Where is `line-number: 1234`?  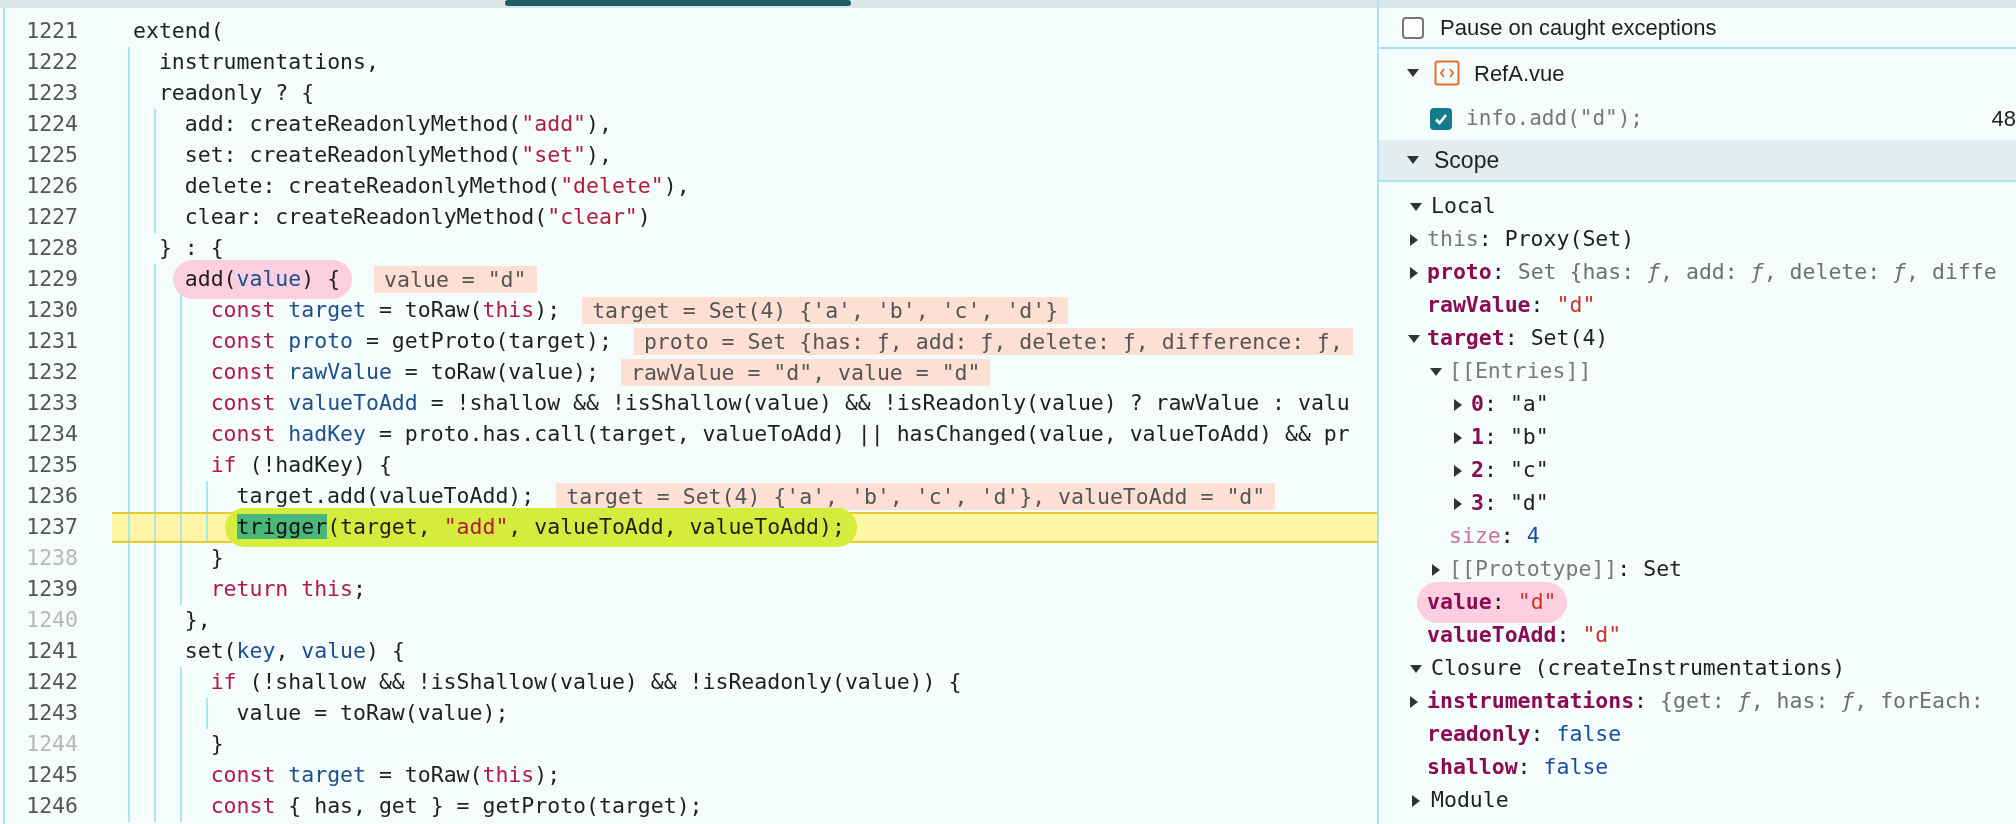 line-number: 1234 is located at coordinates (41, 434).